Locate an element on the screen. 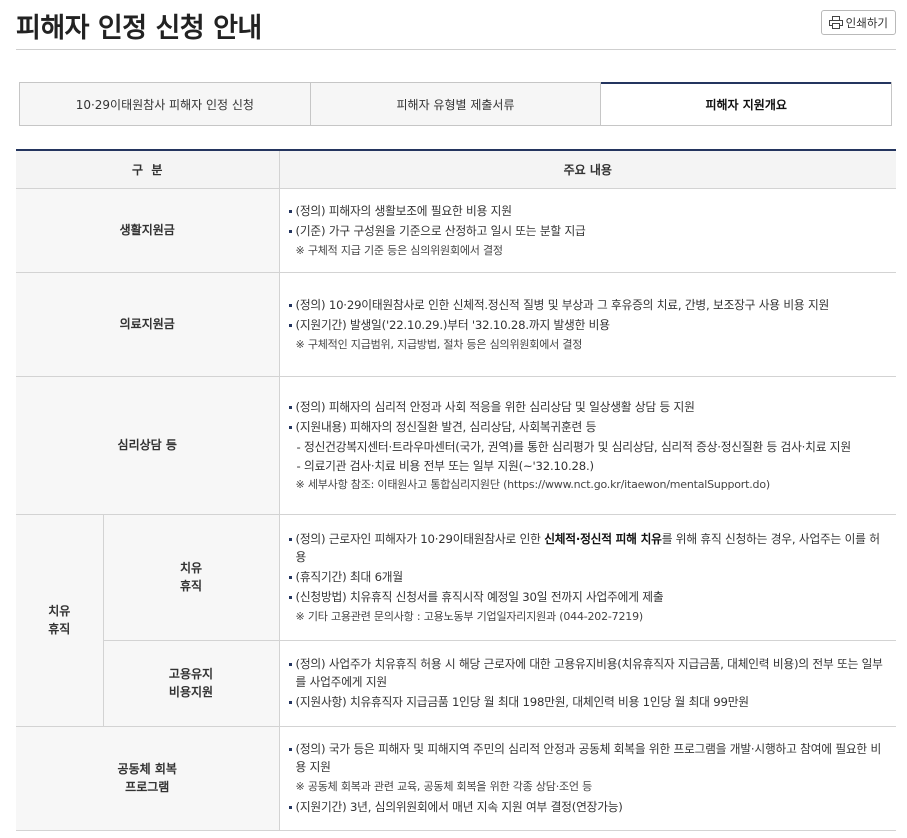  list-item: (휴직기간) 최대 6개월 is located at coordinates (589, 577).